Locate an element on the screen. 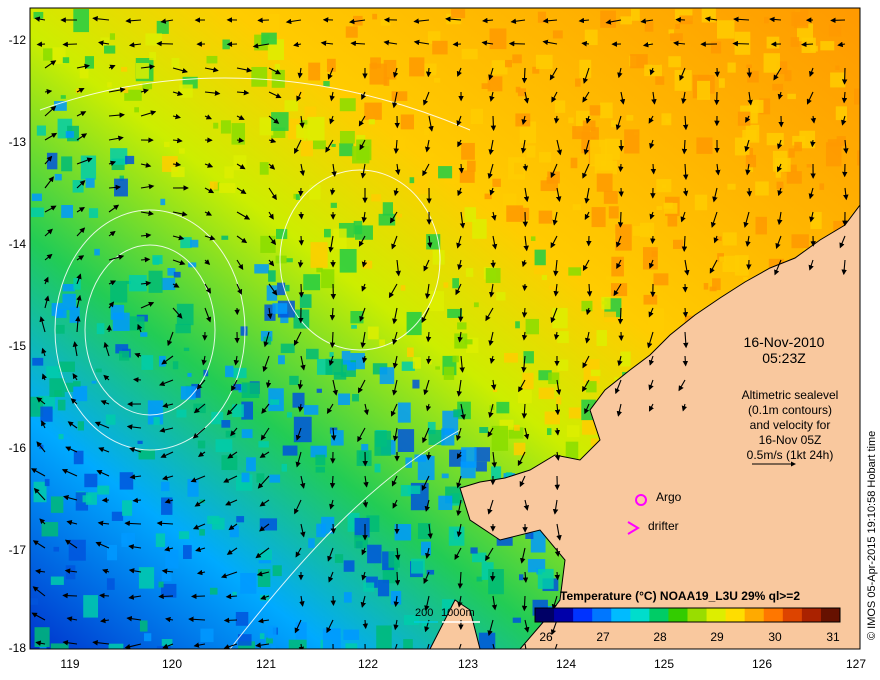  lat-tick: -13 is located at coordinates (18, 142).